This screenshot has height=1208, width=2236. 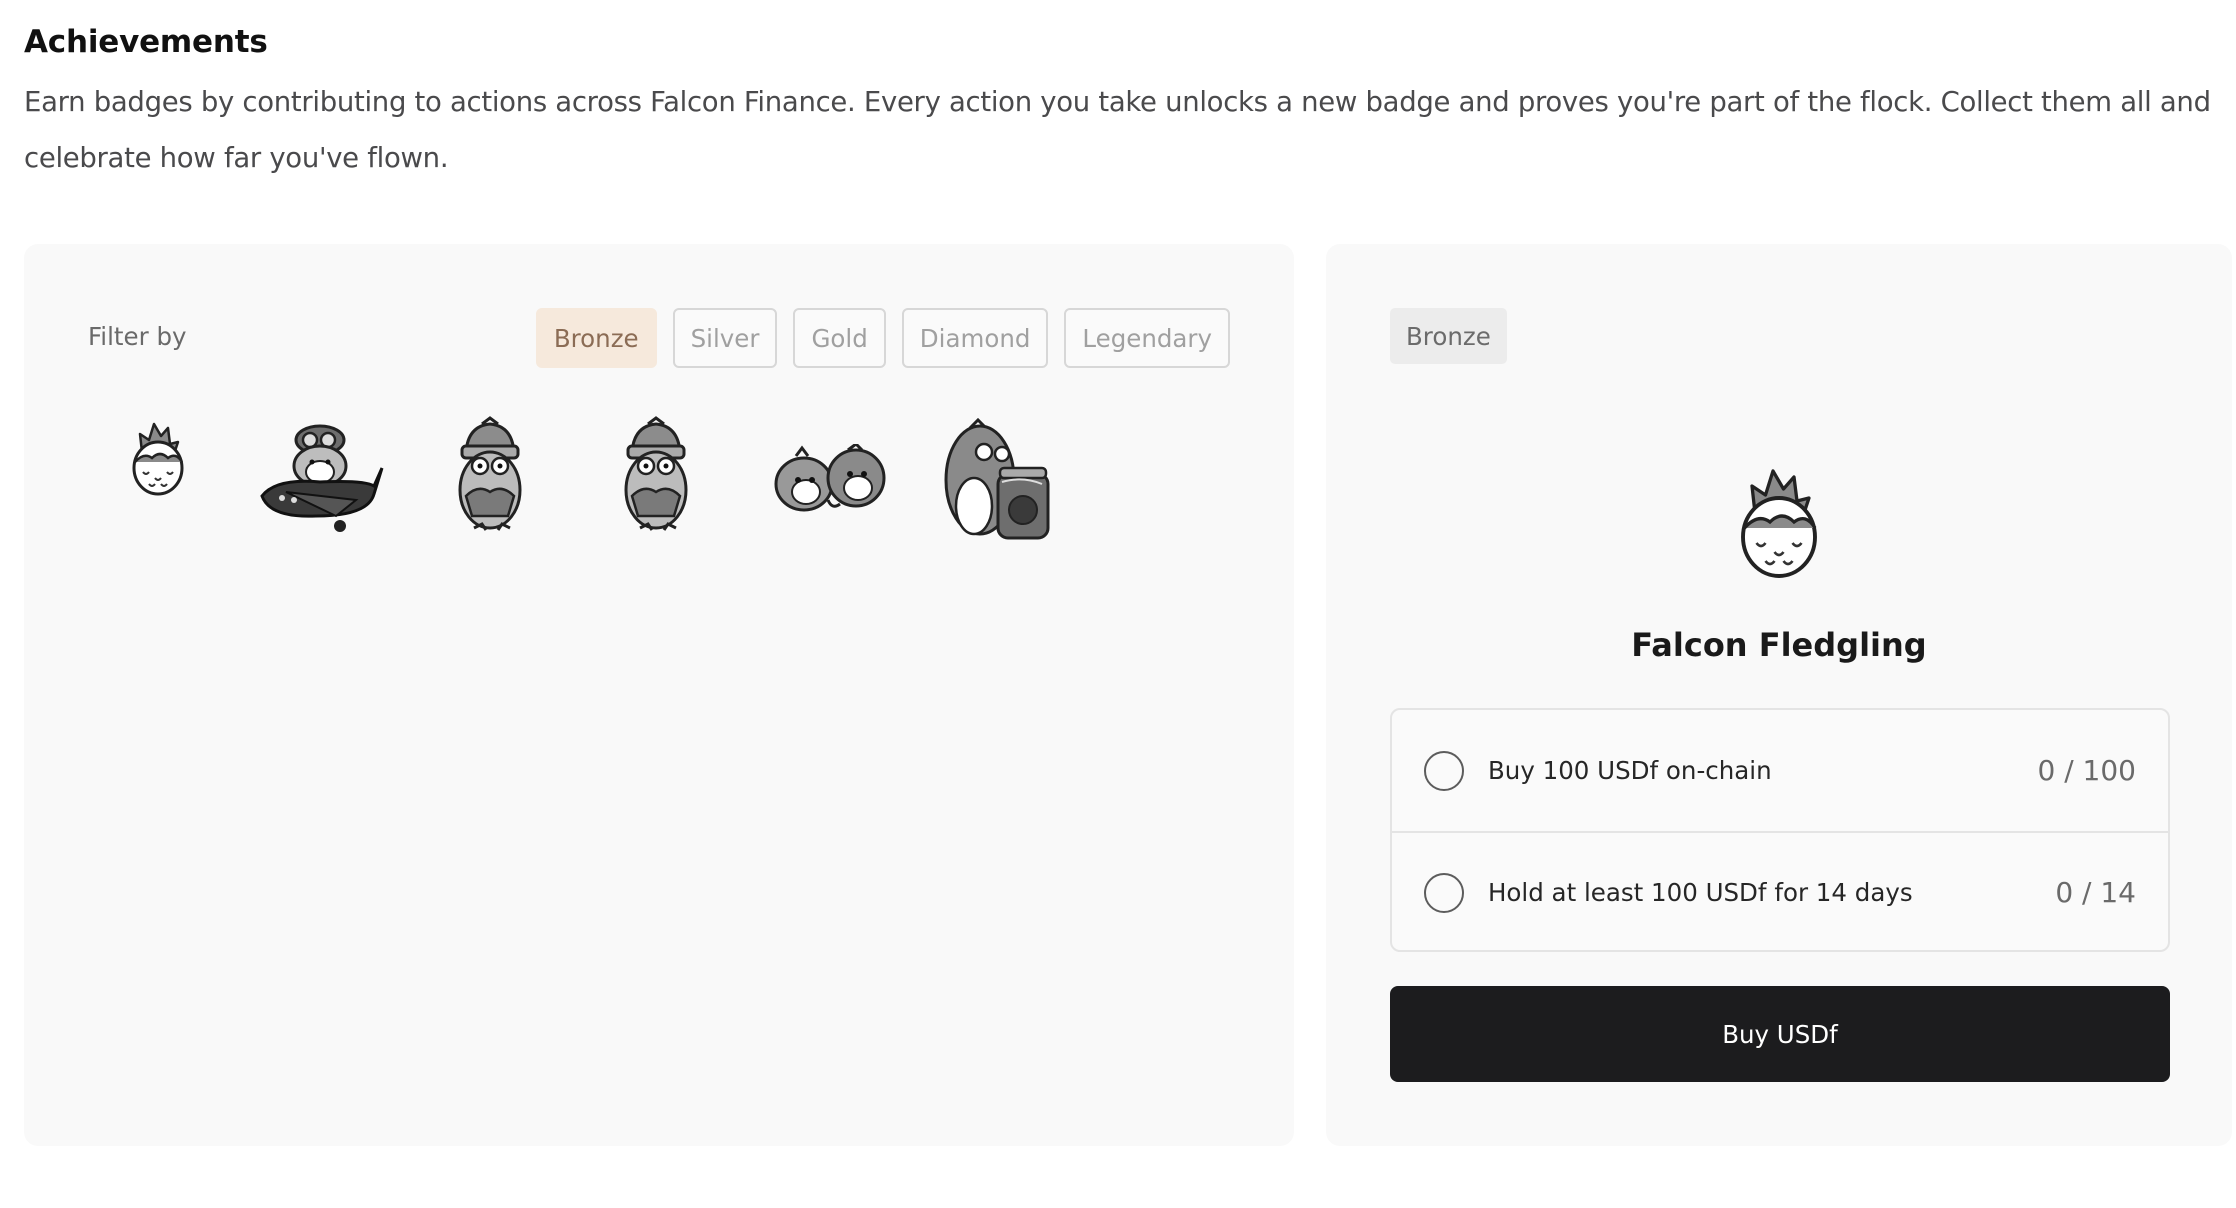 What do you see at coordinates (975, 338) in the screenshot?
I see `filter-chip-diamond: Diamond` at bounding box center [975, 338].